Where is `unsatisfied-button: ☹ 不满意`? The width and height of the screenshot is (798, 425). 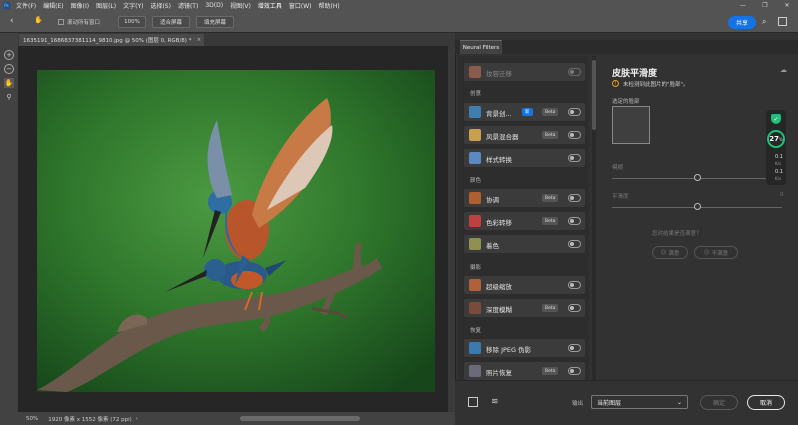 unsatisfied-button: ☹ 不满意 is located at coordinates (716, 252).